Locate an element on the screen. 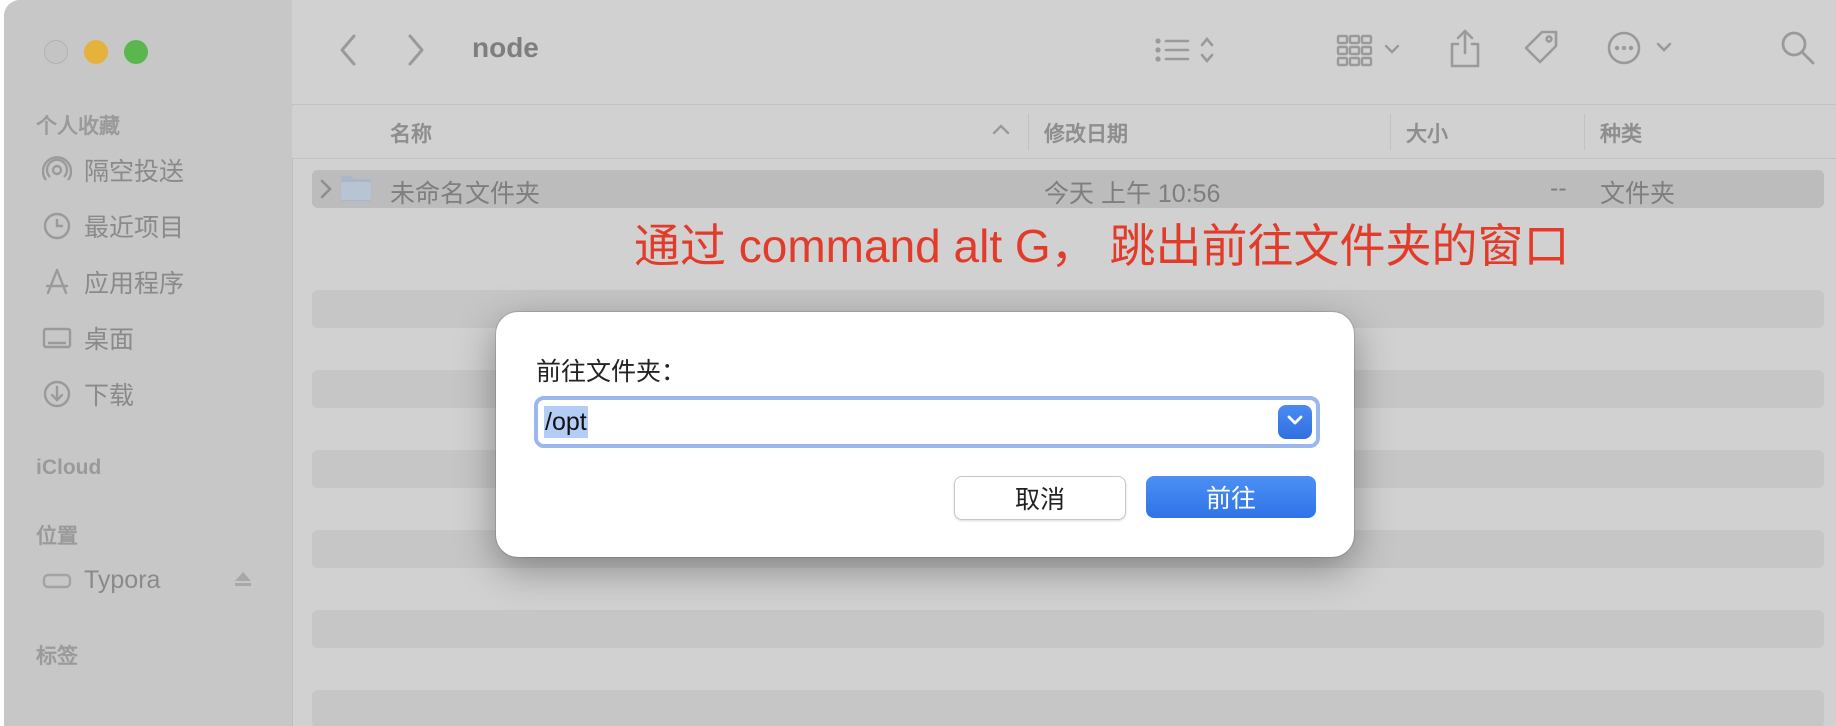 This screenshot has width=1836, height=726. favorites-section-title: 个人收藏 is located at coordinates (78, 126).